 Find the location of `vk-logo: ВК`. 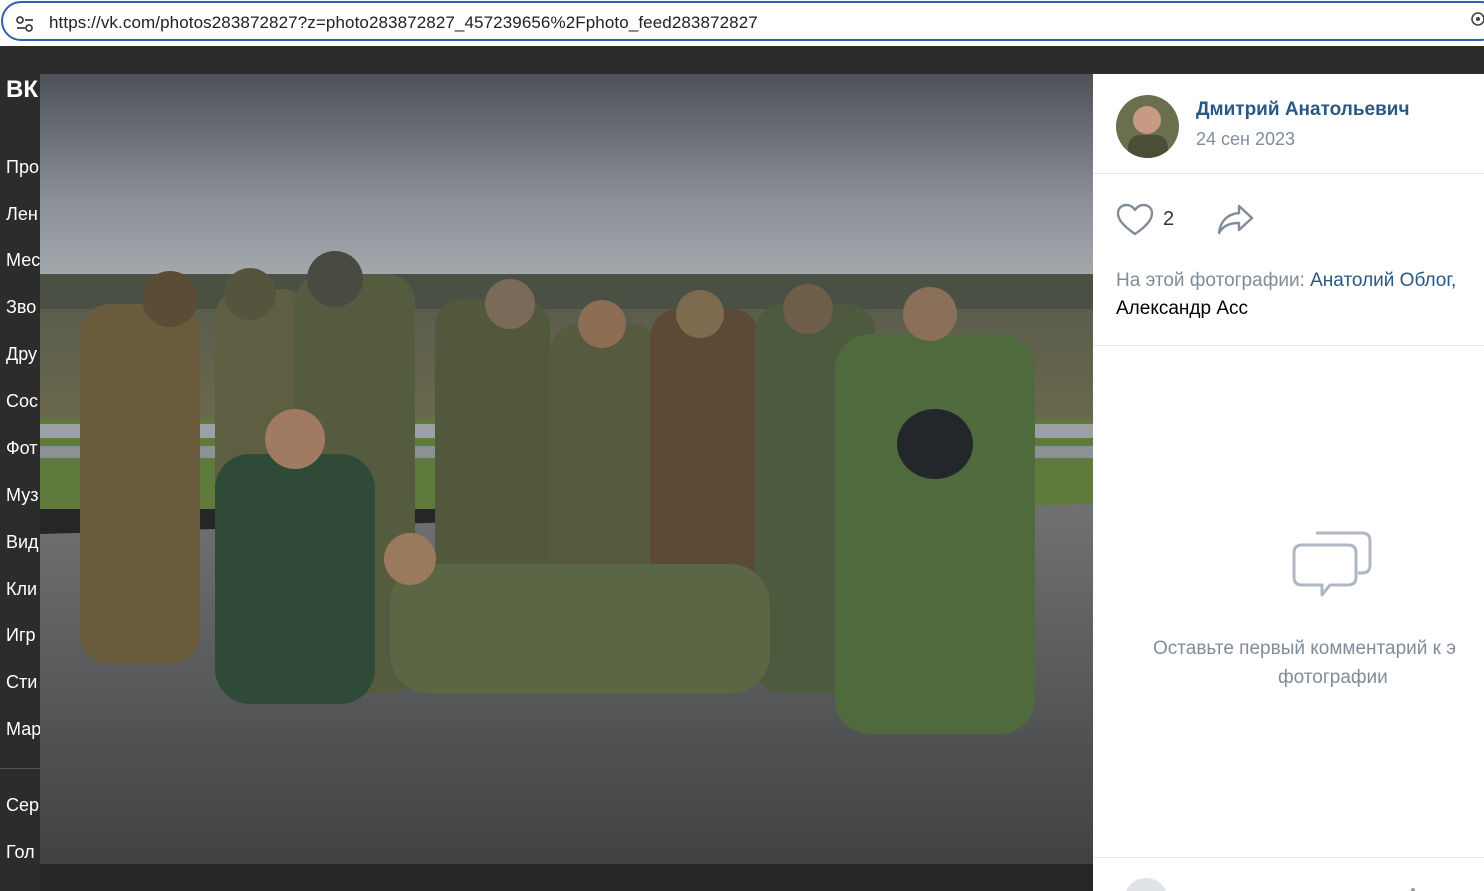

vk-logo: ВК is located at coordinates (22, 90).